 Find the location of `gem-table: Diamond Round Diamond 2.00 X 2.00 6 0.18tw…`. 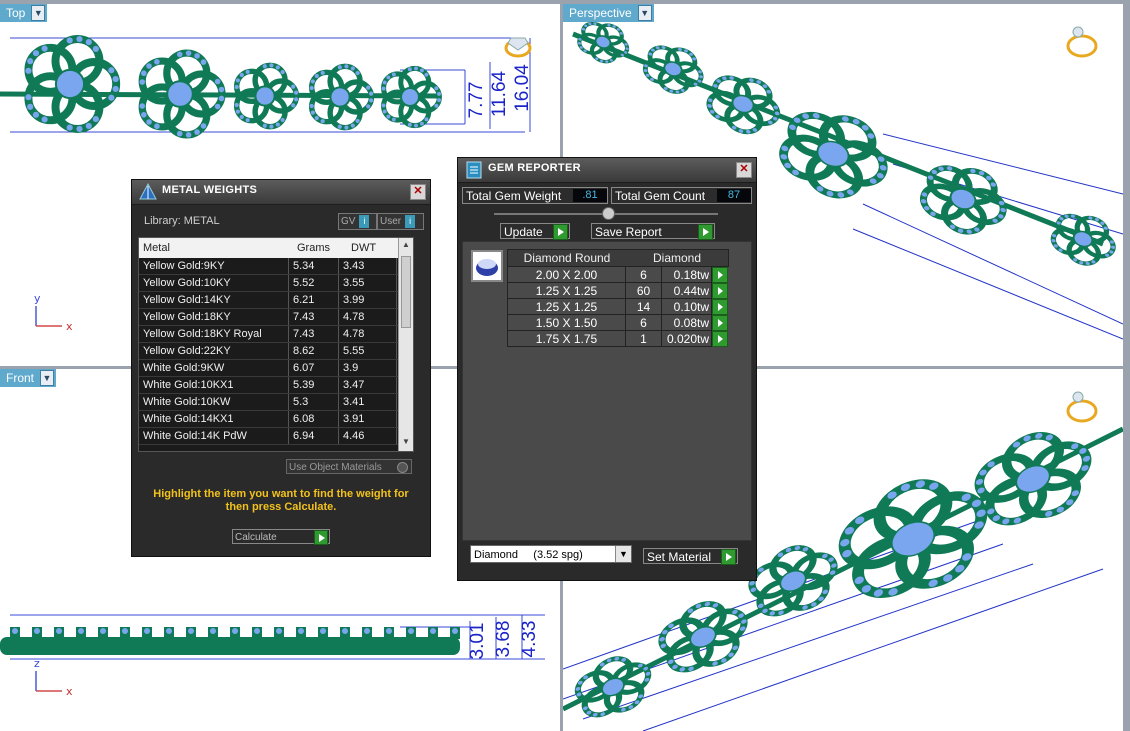

gem-table: Diamond Round Diamond 2.00 X 2.00 6 0.18tw… is located at coordinates (618, 298).